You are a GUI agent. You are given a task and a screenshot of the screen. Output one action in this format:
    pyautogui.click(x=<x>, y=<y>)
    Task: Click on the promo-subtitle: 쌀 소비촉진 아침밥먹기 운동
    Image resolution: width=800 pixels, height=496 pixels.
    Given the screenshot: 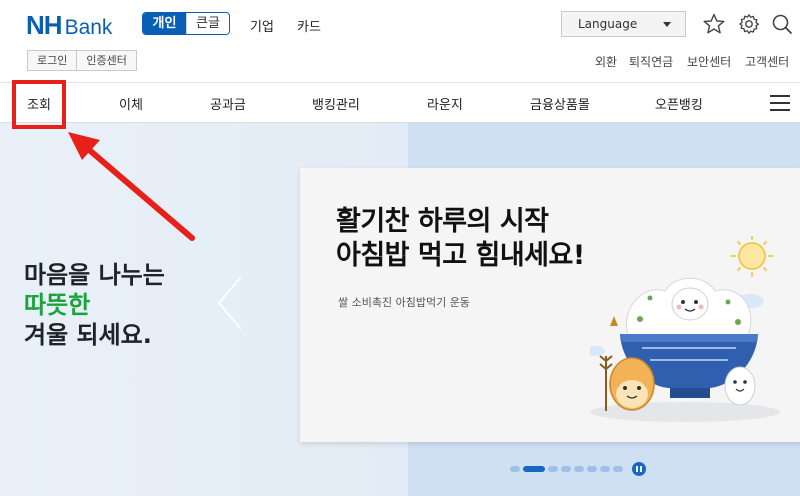 What is the action you would take?
    pyautogui.click(x=404, y=302)
    